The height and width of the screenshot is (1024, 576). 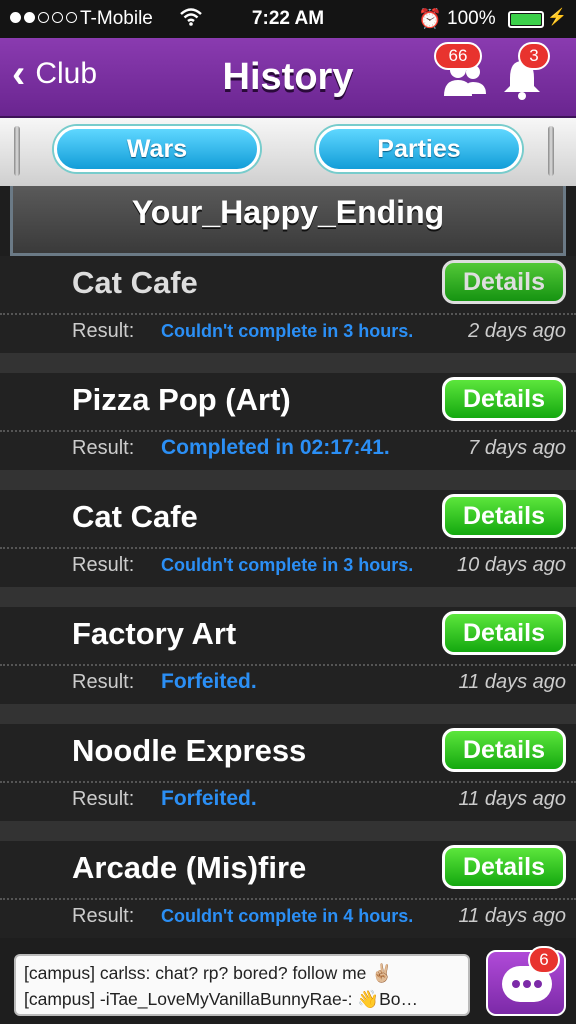 What do you see at coordinates (288, 19) in the screenshot?
I see `status-bar: T-Mobile 7:22 AM ⏰ 100% ⚡` at bounding box center [288, 19].